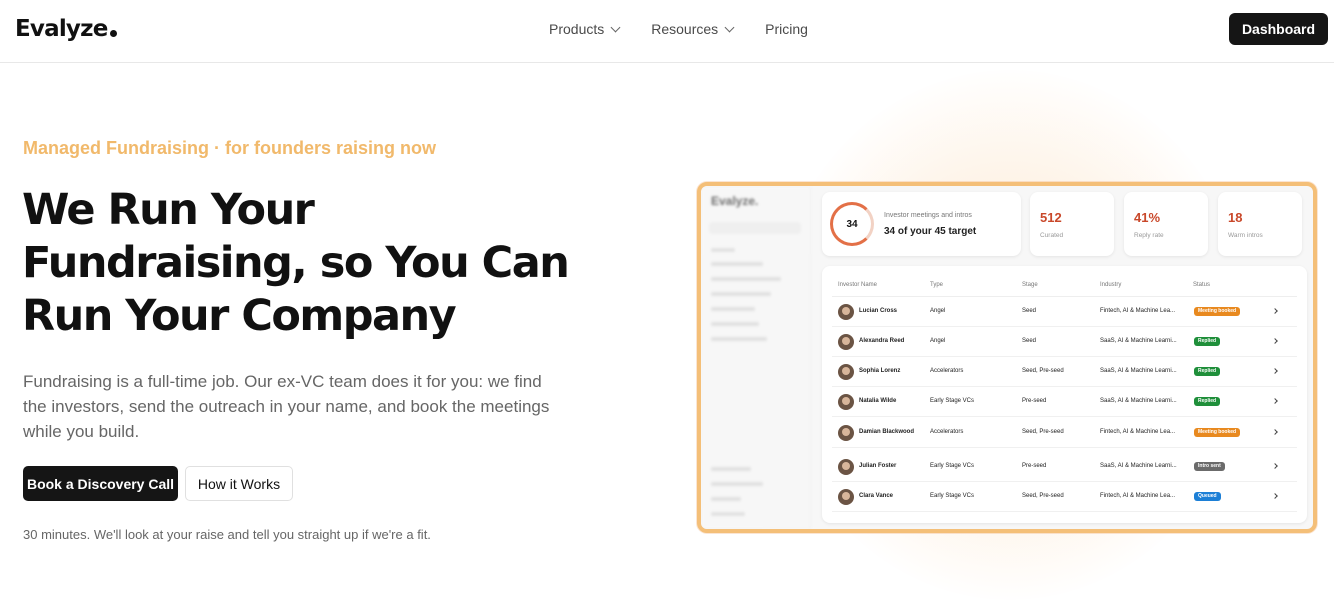 The width and height of the screenshot is (1334, 600). What do you see at coordinates (858, 285) in the screenshot?
I see `column-header-name: Investor Name` at bounding box center [858, 285].